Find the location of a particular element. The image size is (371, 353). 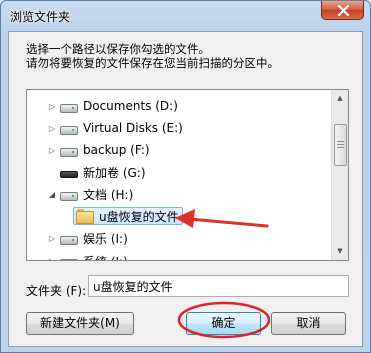

ok-button: 确定 is located at coordinates (223, 323).